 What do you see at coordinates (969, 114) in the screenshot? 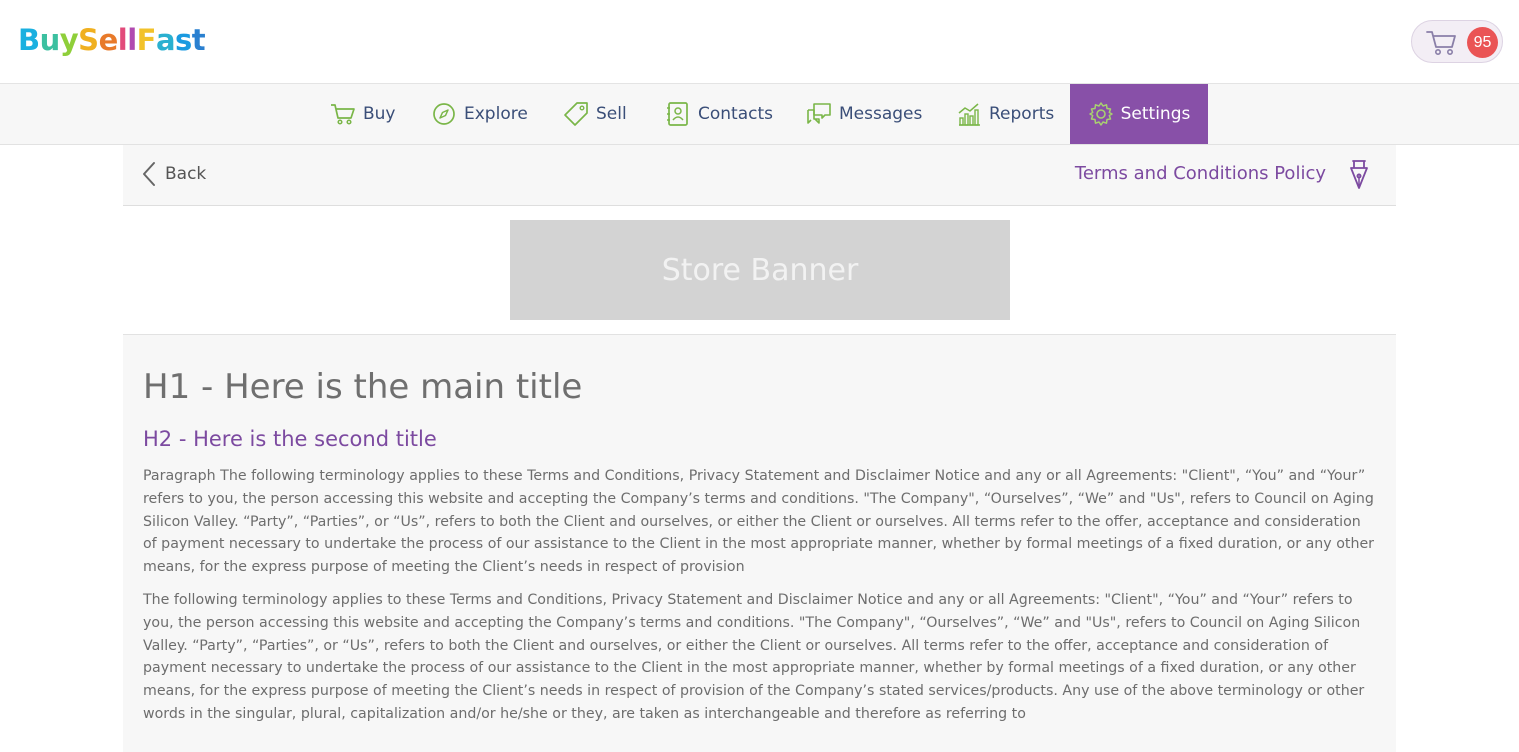
I see `bar-chart-icon` at bounding box center [969, 114].